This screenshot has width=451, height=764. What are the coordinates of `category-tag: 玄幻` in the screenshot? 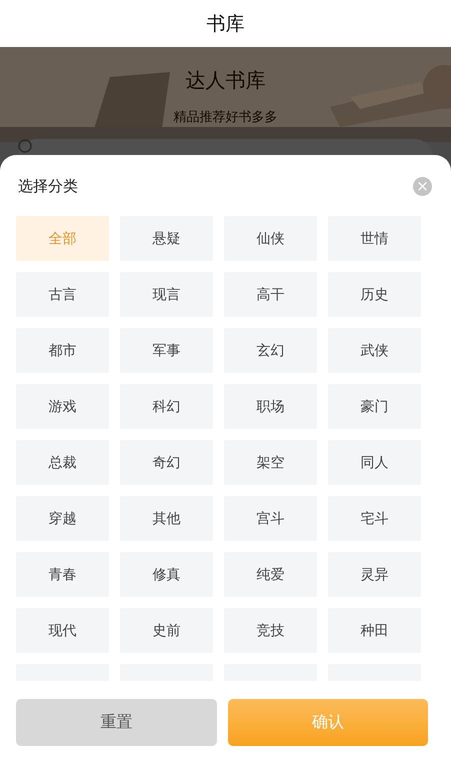 It's located at (270, 350).